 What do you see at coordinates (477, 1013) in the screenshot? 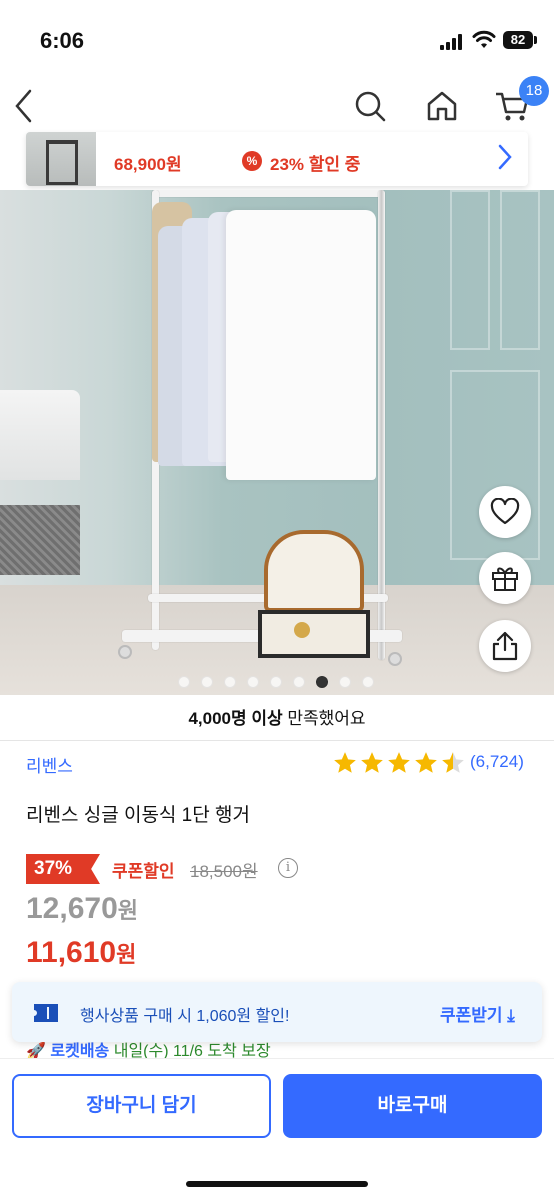
I see `get-coupon-button: 쿠폰받기 ⤓` at bounding box center [477, 1013].